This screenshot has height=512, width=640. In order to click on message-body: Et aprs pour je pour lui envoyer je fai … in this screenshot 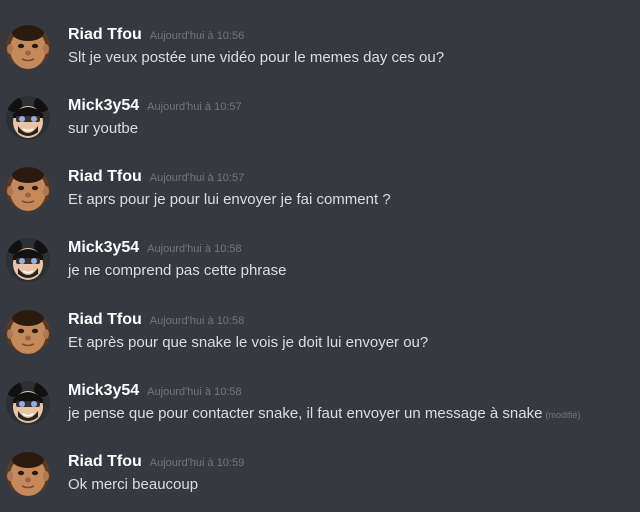, I will do `click(229, 199)`.